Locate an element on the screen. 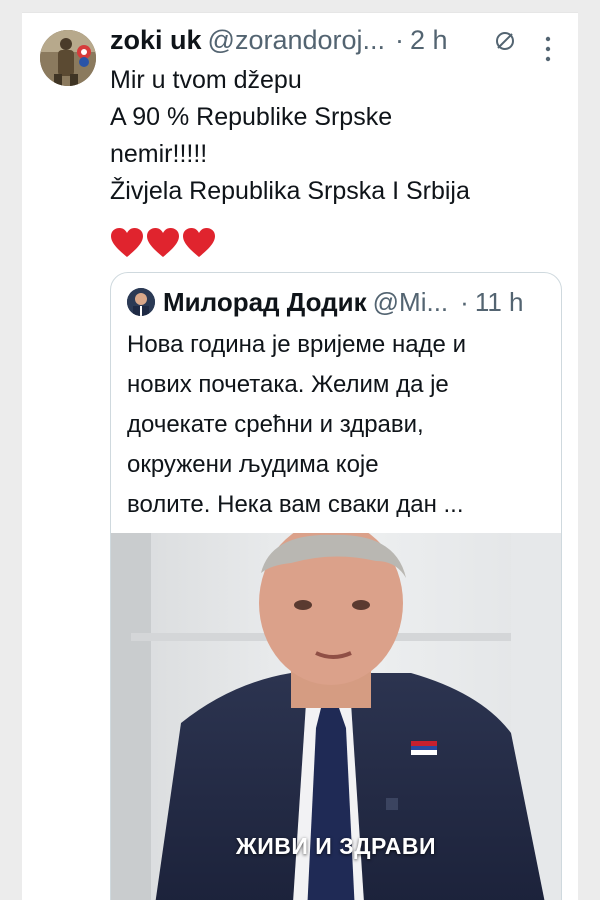  tweet-line: nemir!!!!! is located at coordinates (159, 154).